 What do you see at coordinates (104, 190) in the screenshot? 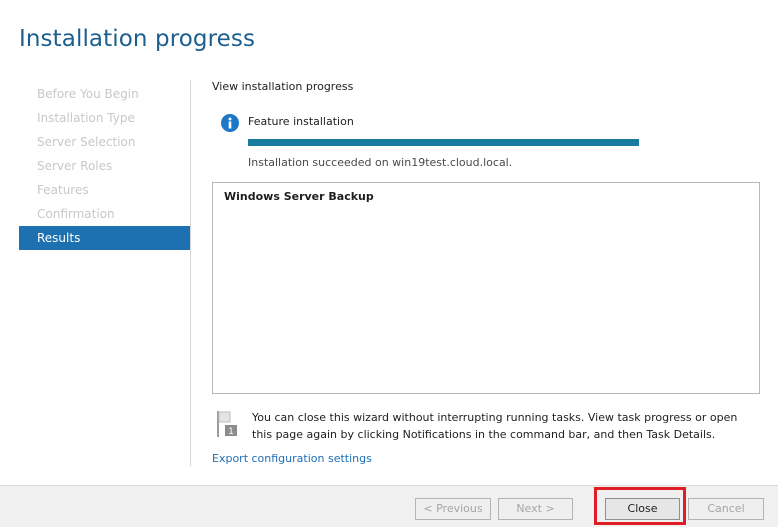
I see `nav-item-features: Features` at bounding box center [104, 190].